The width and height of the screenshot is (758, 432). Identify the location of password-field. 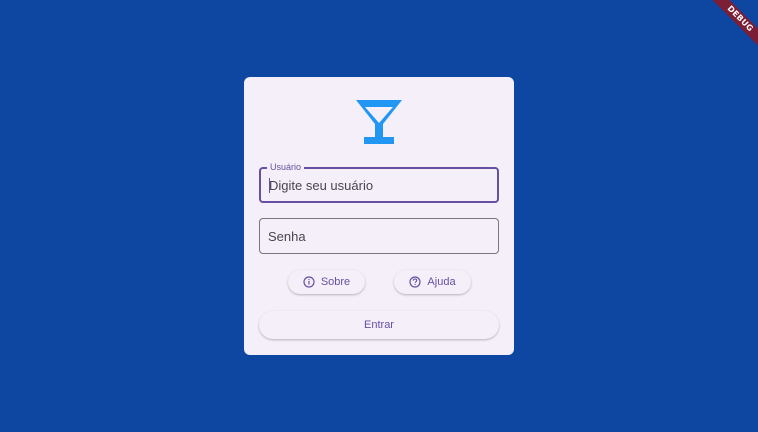
(379, 236).